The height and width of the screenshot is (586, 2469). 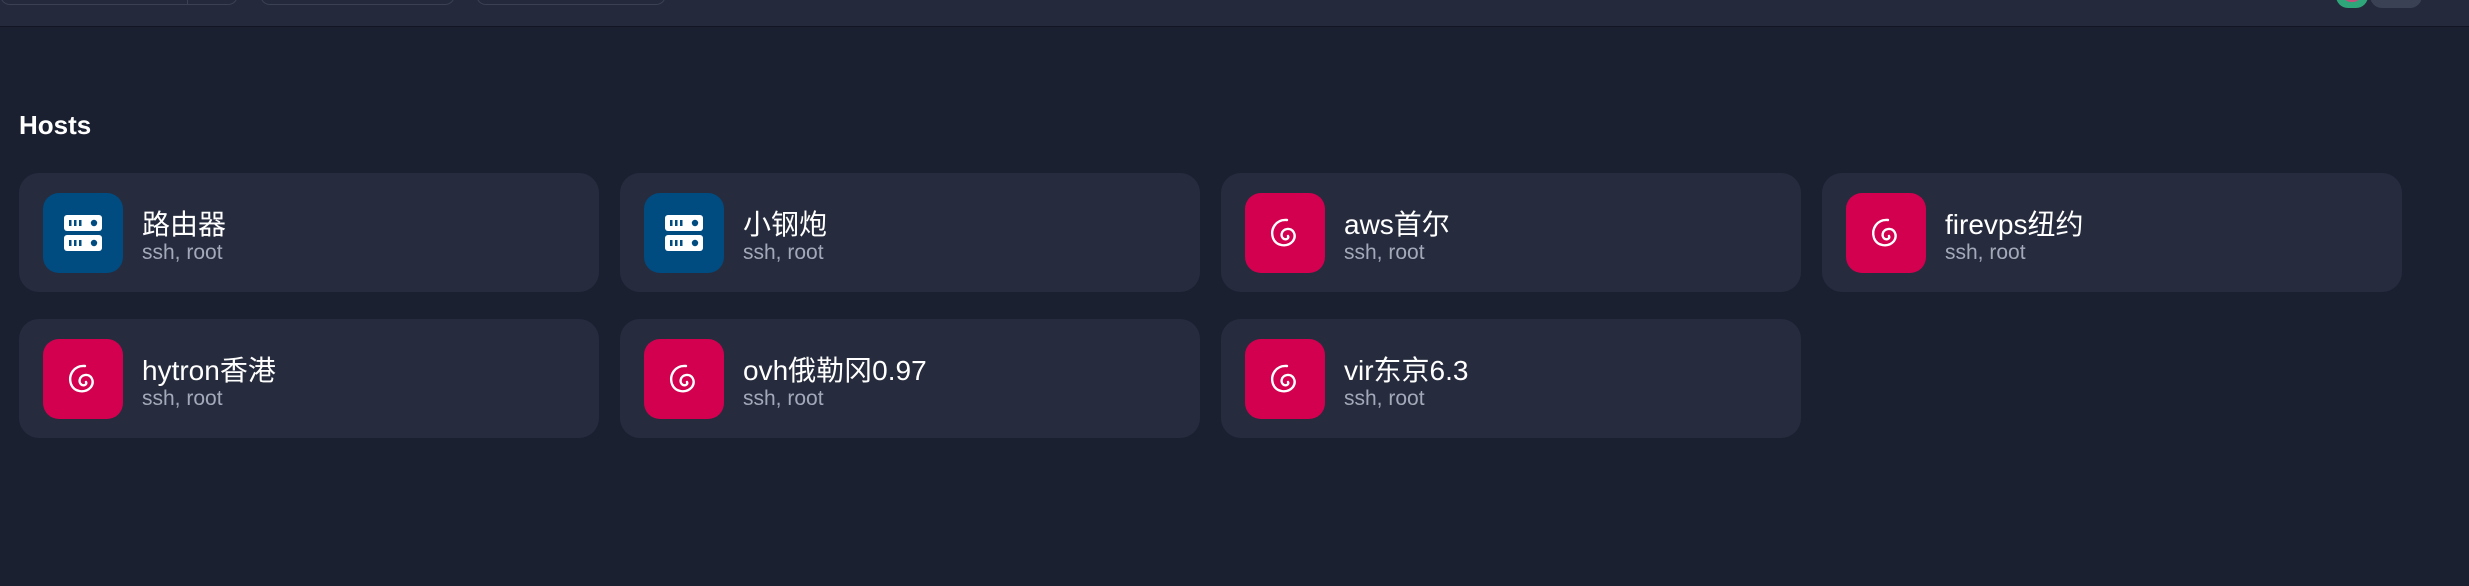 What do you see at coordinates (1511, 378) in the screenshot?
I see `host-card: vir东京6.3 ssh, root` at bounding box center [1511, 378].